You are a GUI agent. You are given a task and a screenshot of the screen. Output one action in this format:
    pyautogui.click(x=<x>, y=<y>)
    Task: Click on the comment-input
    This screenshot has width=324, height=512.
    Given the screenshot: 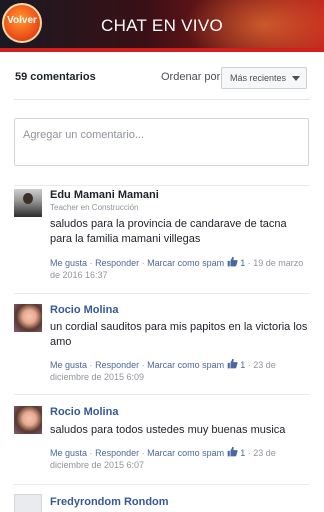 What is the action you would take?
    pyautogui.click(x=161, y=142)
    